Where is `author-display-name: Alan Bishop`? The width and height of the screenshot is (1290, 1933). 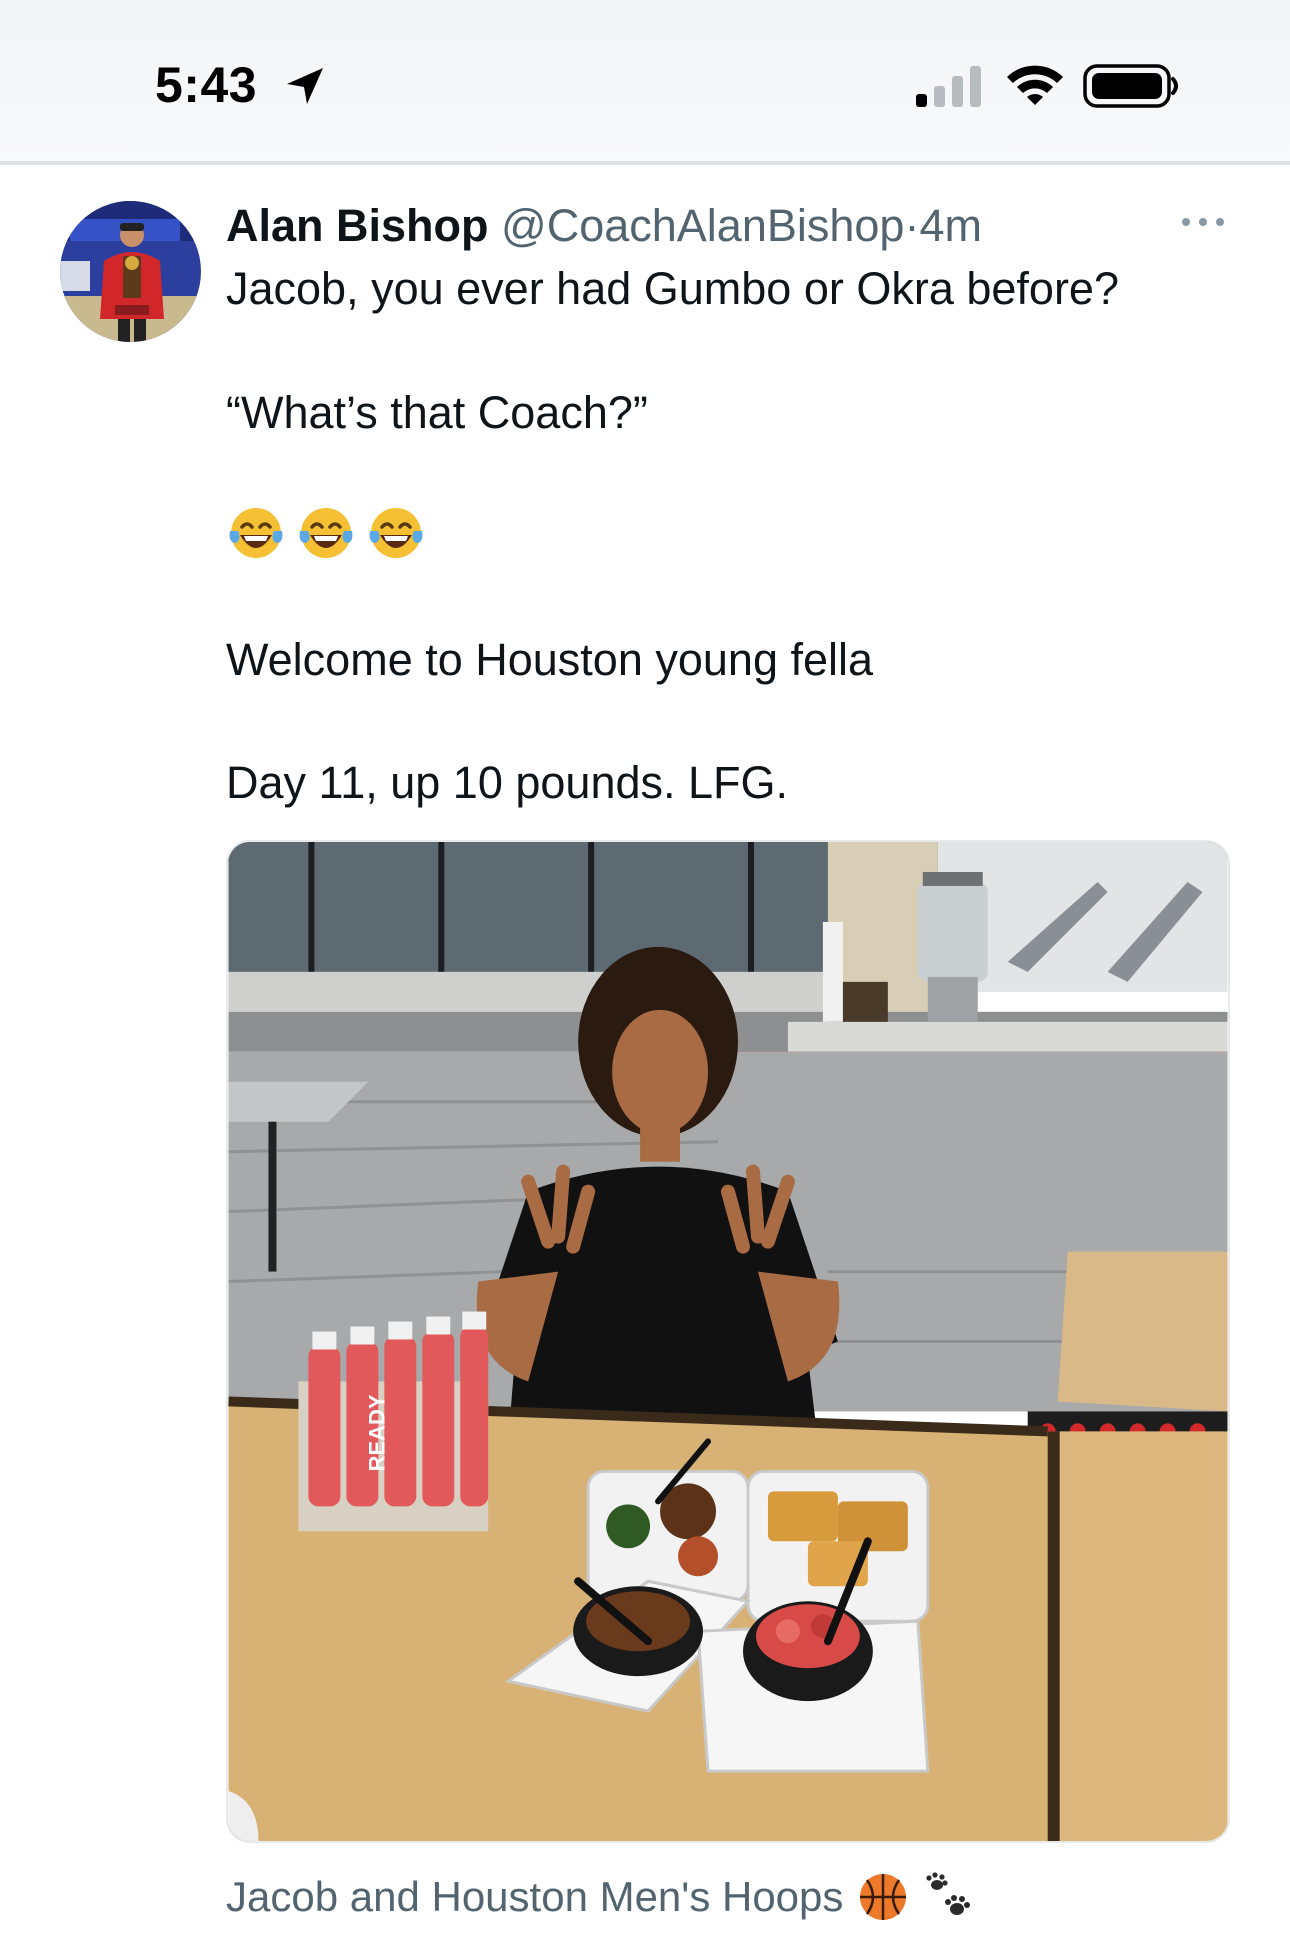 author-display-name: Alan Bishop is located at coordinates (357, 225).